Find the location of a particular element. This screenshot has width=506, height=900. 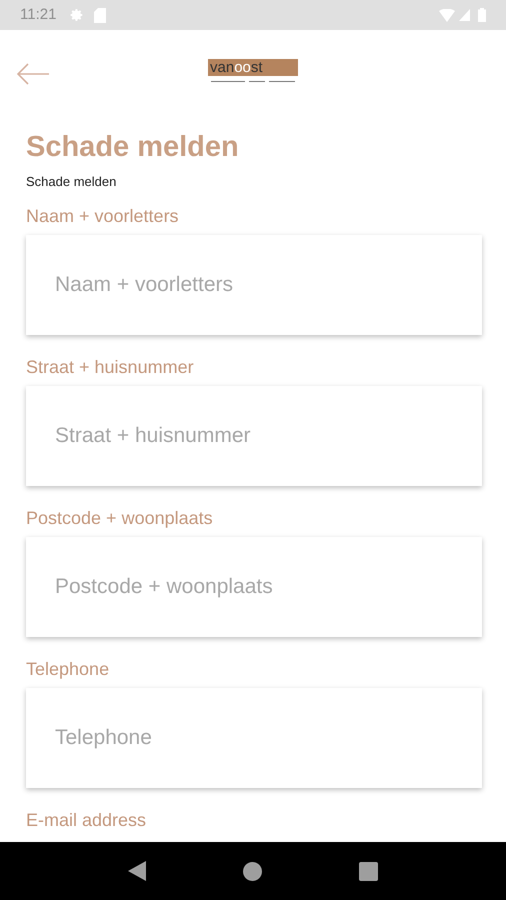

page-subtitle: Schade melden is located at coordinates (72, 182).